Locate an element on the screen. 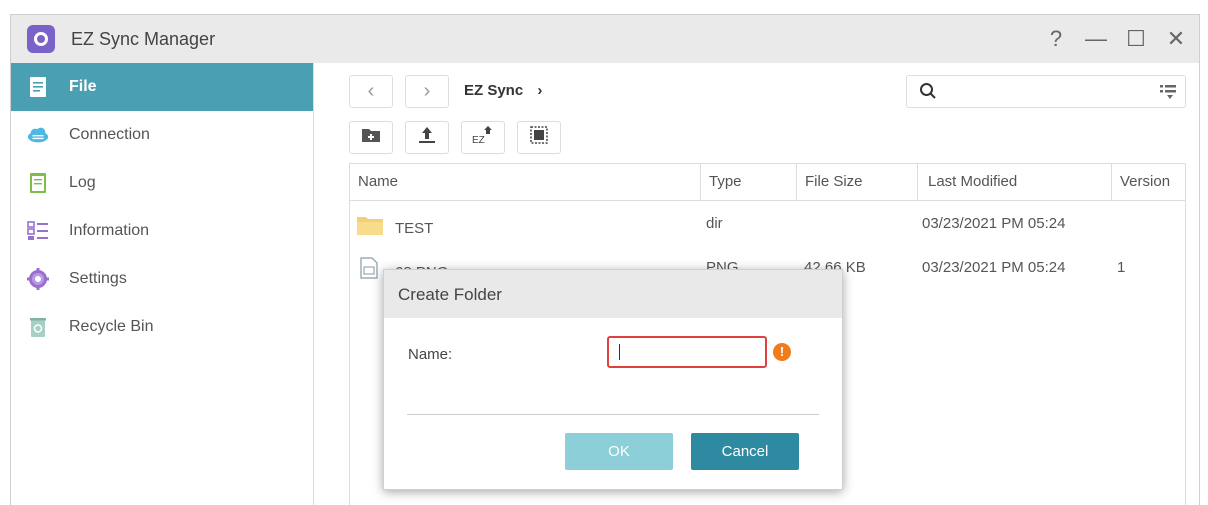 The image size is (1208, 505). folder-icon is located at coordinates (370, 227).